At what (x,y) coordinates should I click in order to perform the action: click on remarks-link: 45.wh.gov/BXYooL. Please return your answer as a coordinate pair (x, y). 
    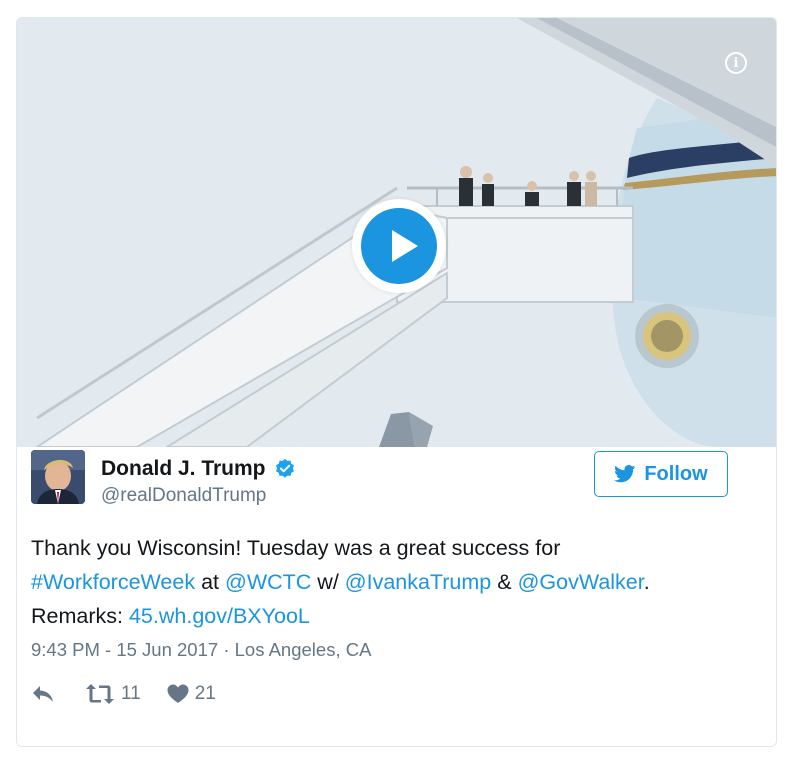
    Looking at the image, I should click on (219, 616).